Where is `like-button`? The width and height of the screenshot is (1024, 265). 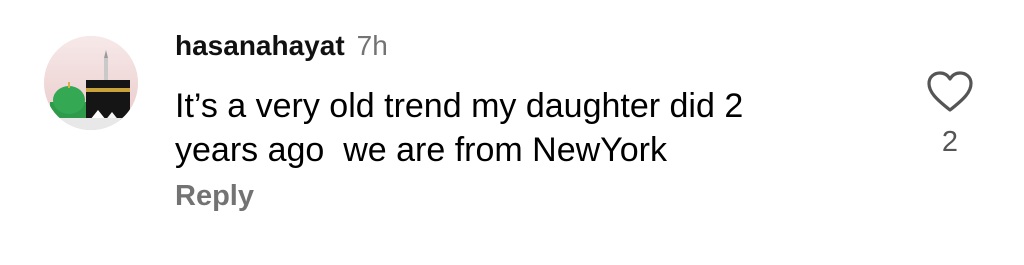
like-button is located at coordinates (950, 92).